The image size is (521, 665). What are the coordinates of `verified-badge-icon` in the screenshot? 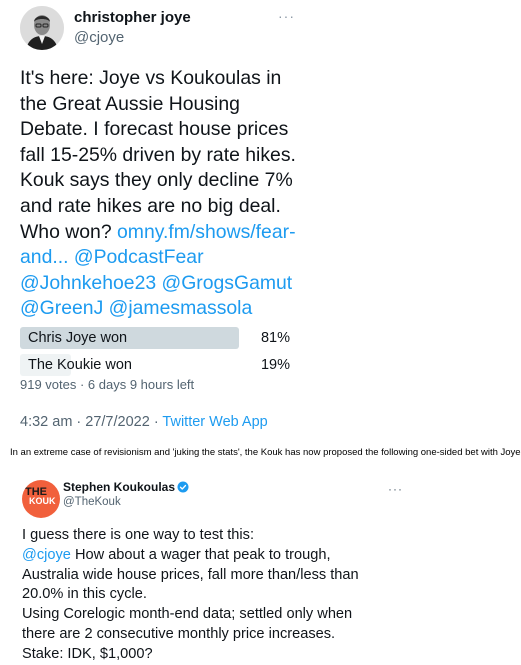 It's located at (183, 487).